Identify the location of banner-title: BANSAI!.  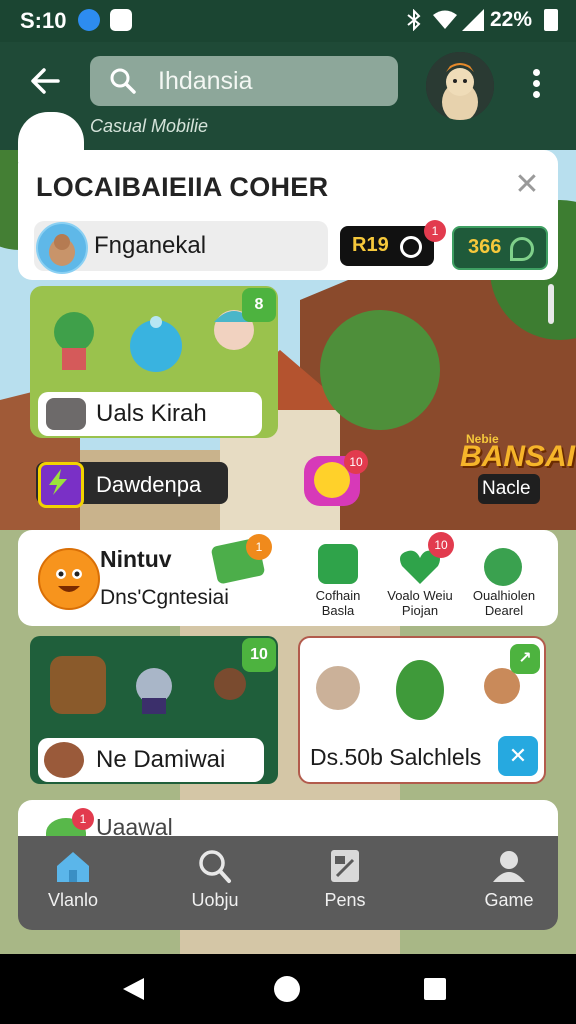
(518, 456).